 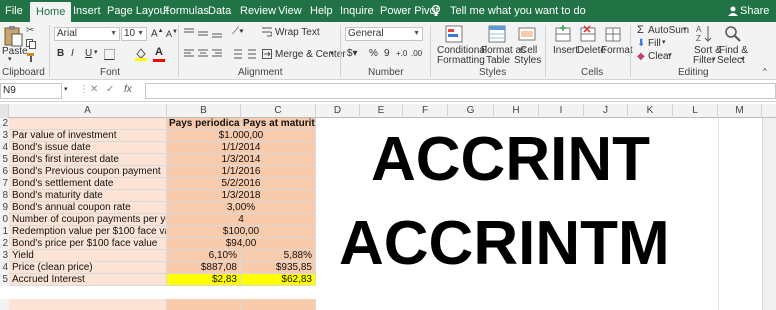 What do you see at coordinates (241, 136) in the screenshot?
I see `merged-value-cell: $1.000,00` at bounding box center [241, 136].